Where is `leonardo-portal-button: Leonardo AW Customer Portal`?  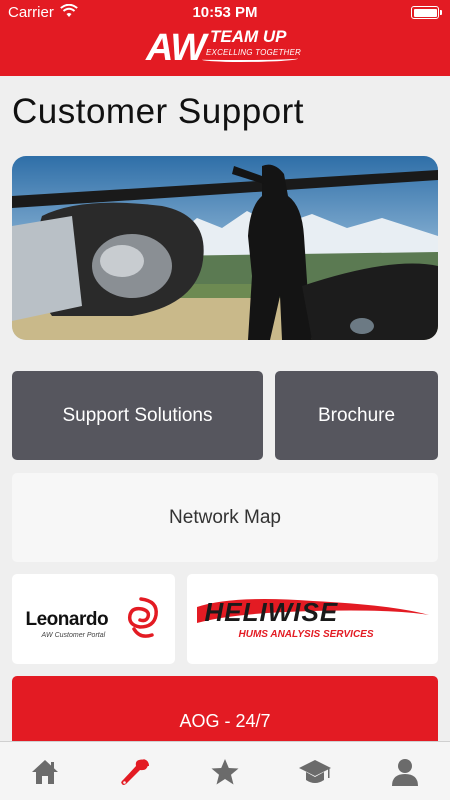
leonardo-portal-button: Leonardo AW Customer Portal is located at coordinates (93, 619).